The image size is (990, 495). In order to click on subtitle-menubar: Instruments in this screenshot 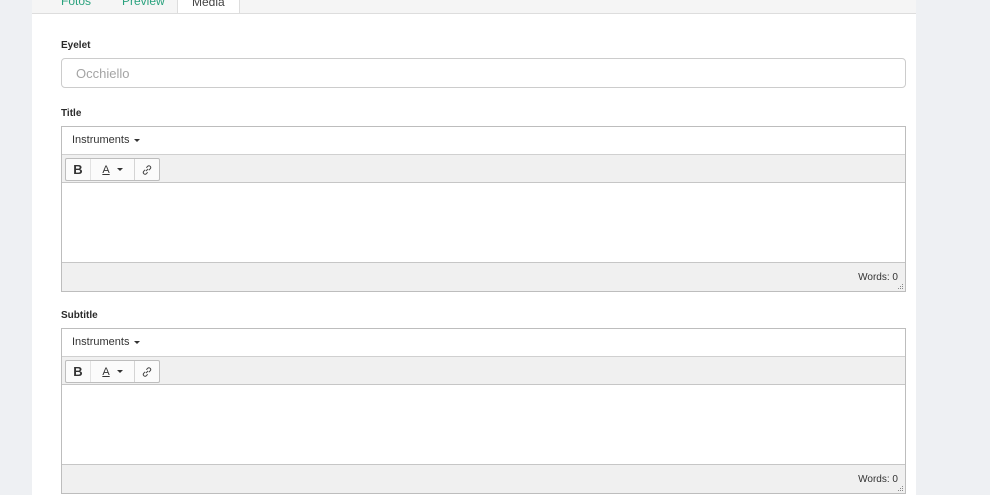, I will do `click(483, 343)`.